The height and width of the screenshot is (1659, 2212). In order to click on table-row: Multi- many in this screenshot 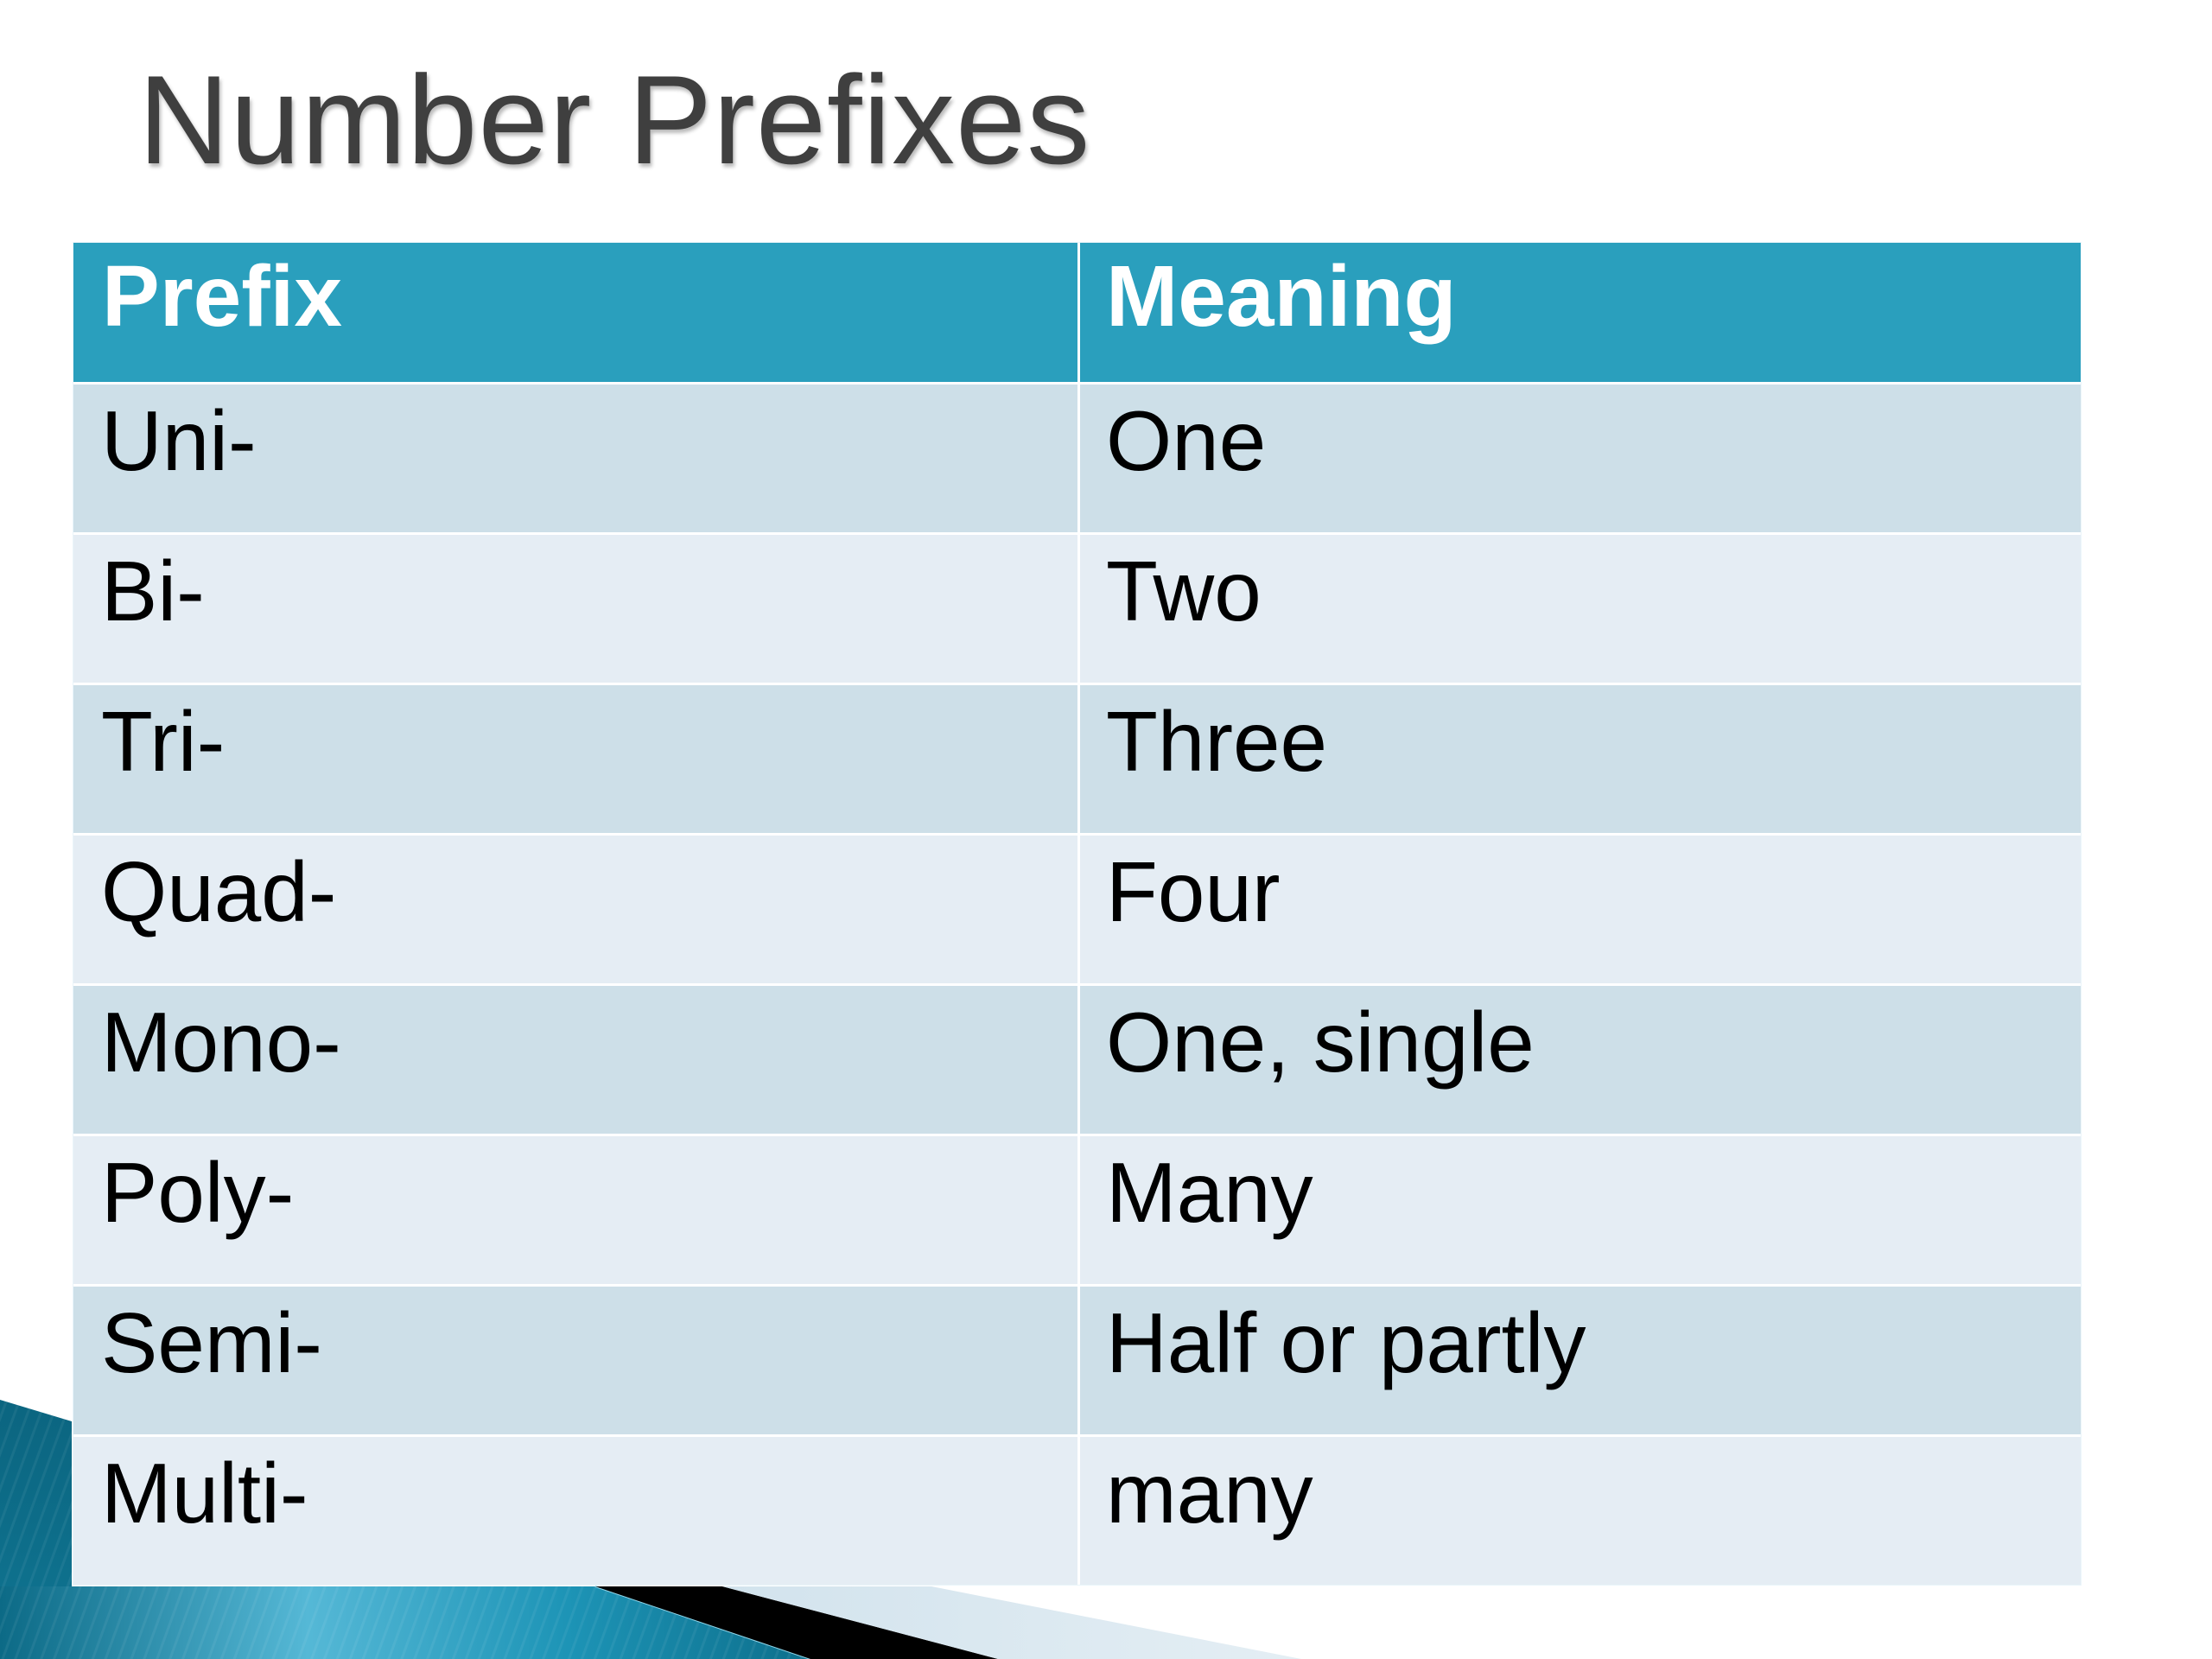, I will do `click(1077, 1511)`.